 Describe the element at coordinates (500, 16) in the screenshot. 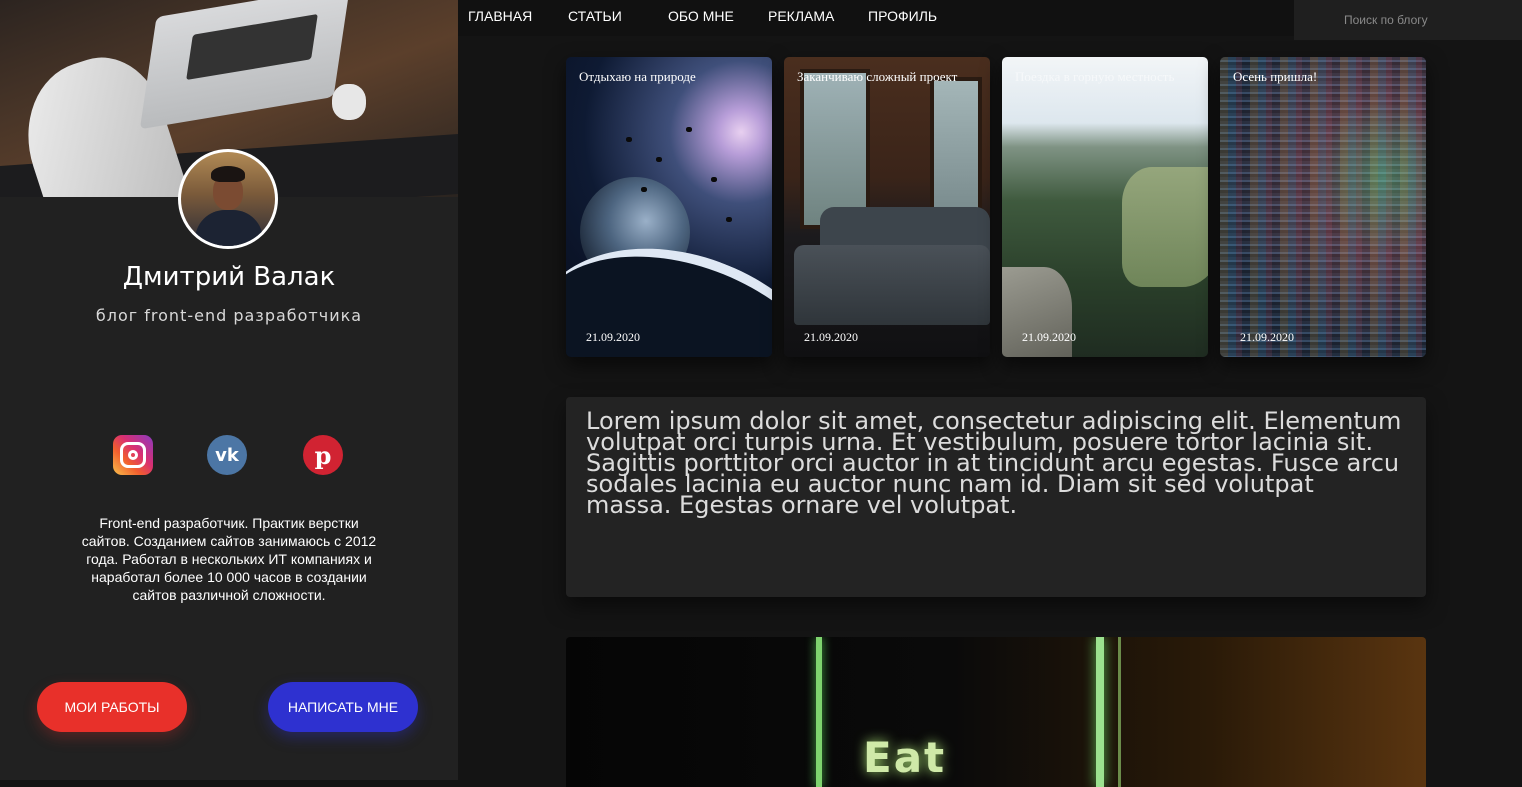

I see `nav-item-home: ГЛАВНАЯ` at that location.